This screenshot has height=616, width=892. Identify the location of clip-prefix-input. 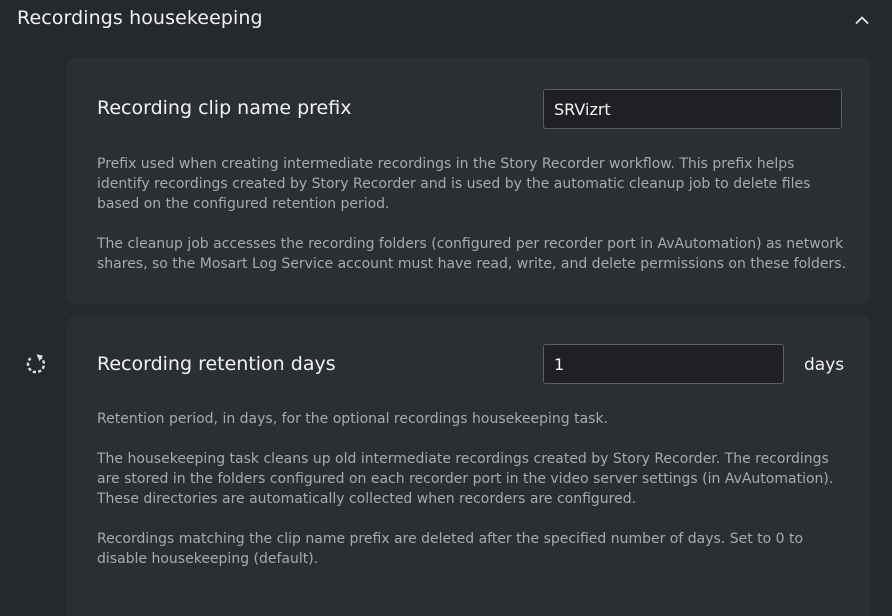
(692, 109).